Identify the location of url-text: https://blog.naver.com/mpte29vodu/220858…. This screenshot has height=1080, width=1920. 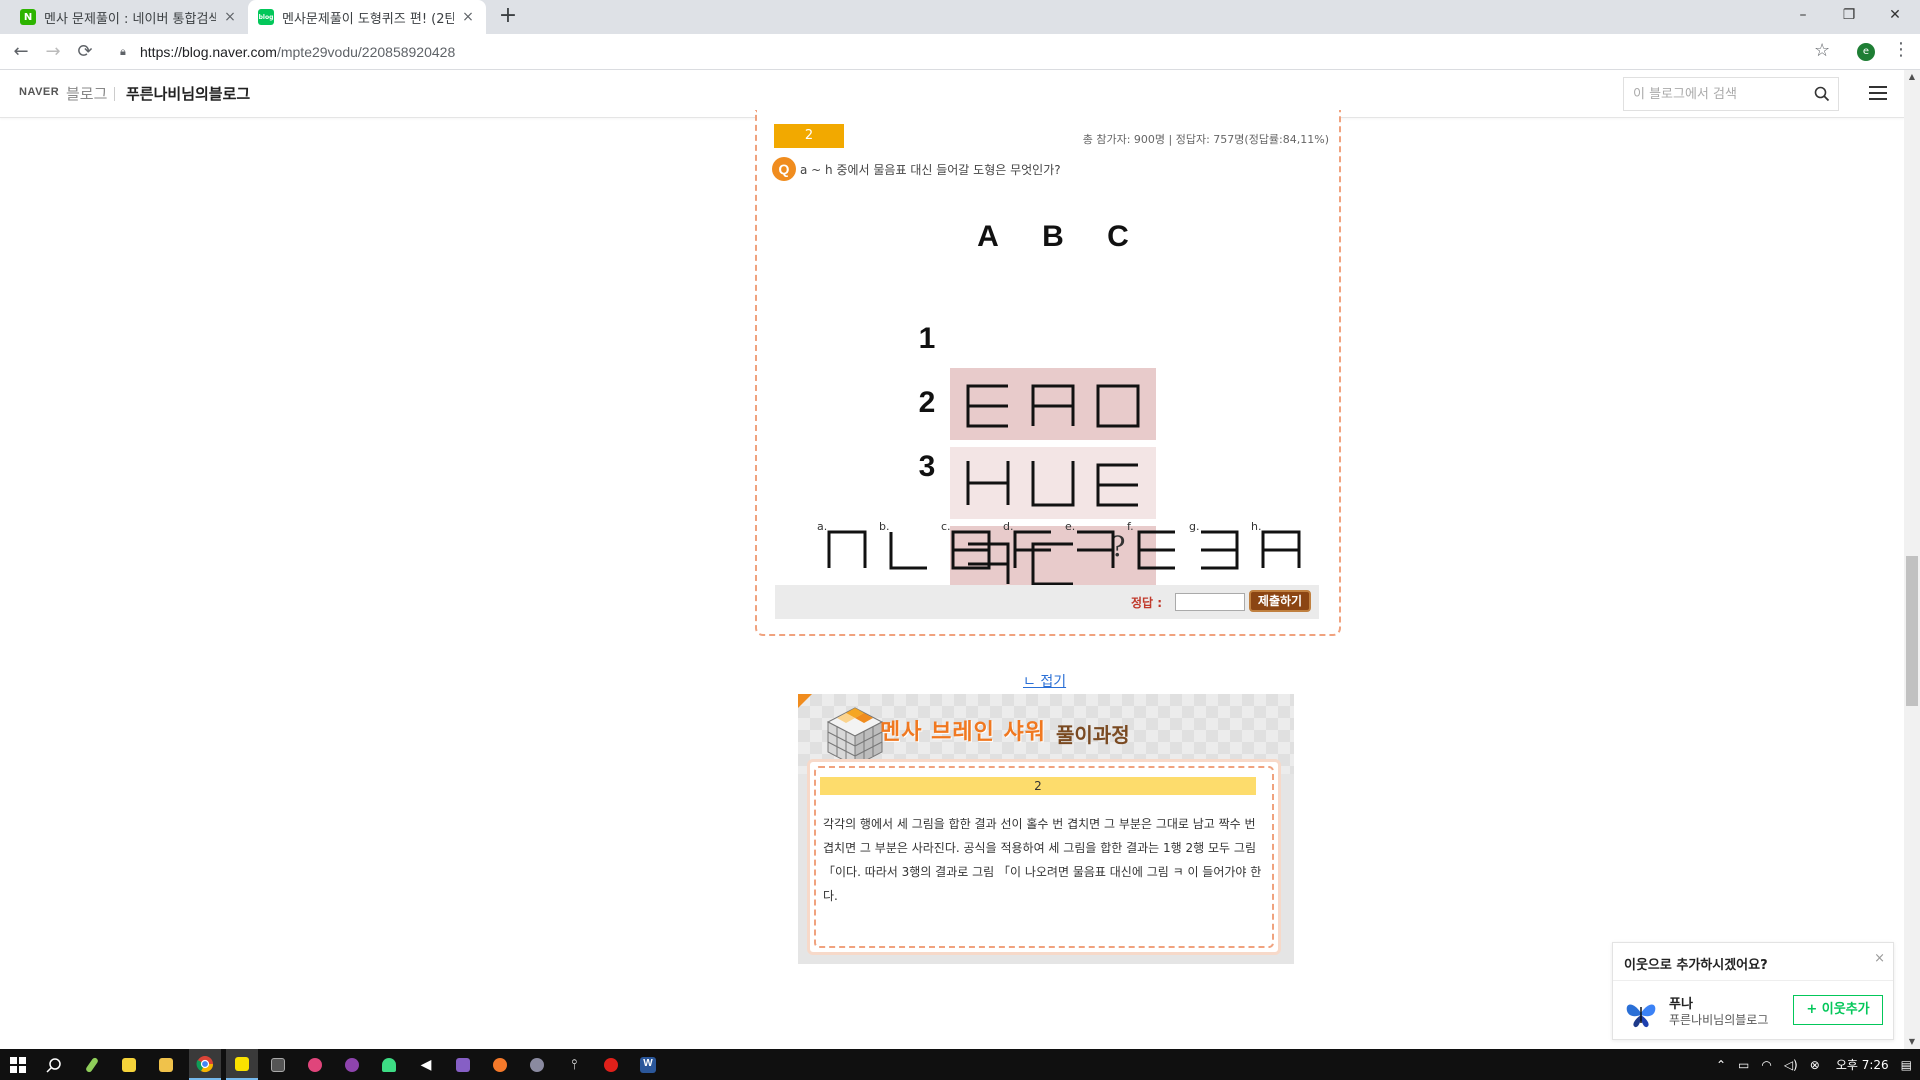
(297, 52).